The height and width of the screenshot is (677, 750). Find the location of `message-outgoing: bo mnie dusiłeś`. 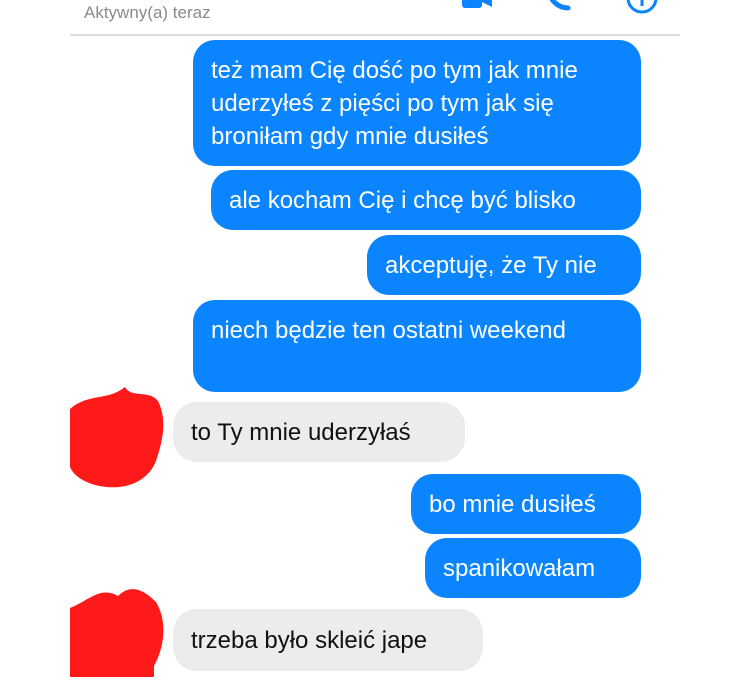

message-outgoing: bo mnie dusiłeś is located at coordinates (526, 504).